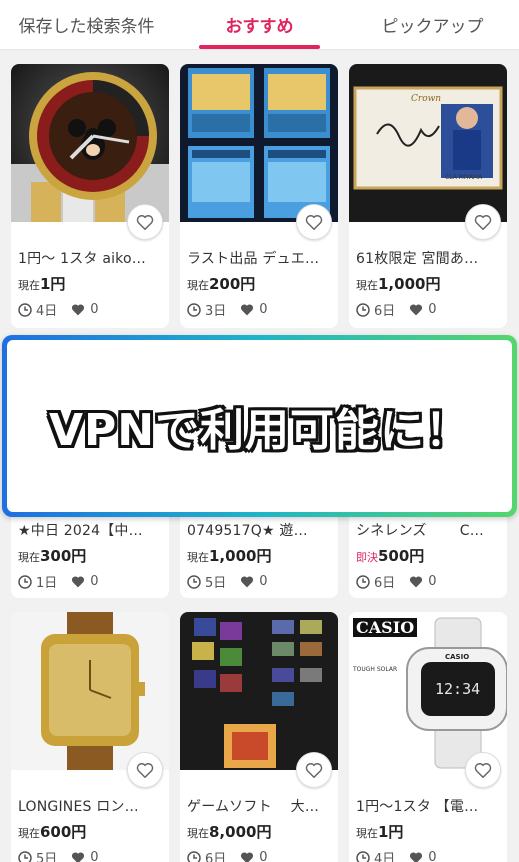 This screenshot has width=519, height=862. Describe the element at coordinates (240, 832) in the screenshot. I see `price-amount: 8,000円` at that location.